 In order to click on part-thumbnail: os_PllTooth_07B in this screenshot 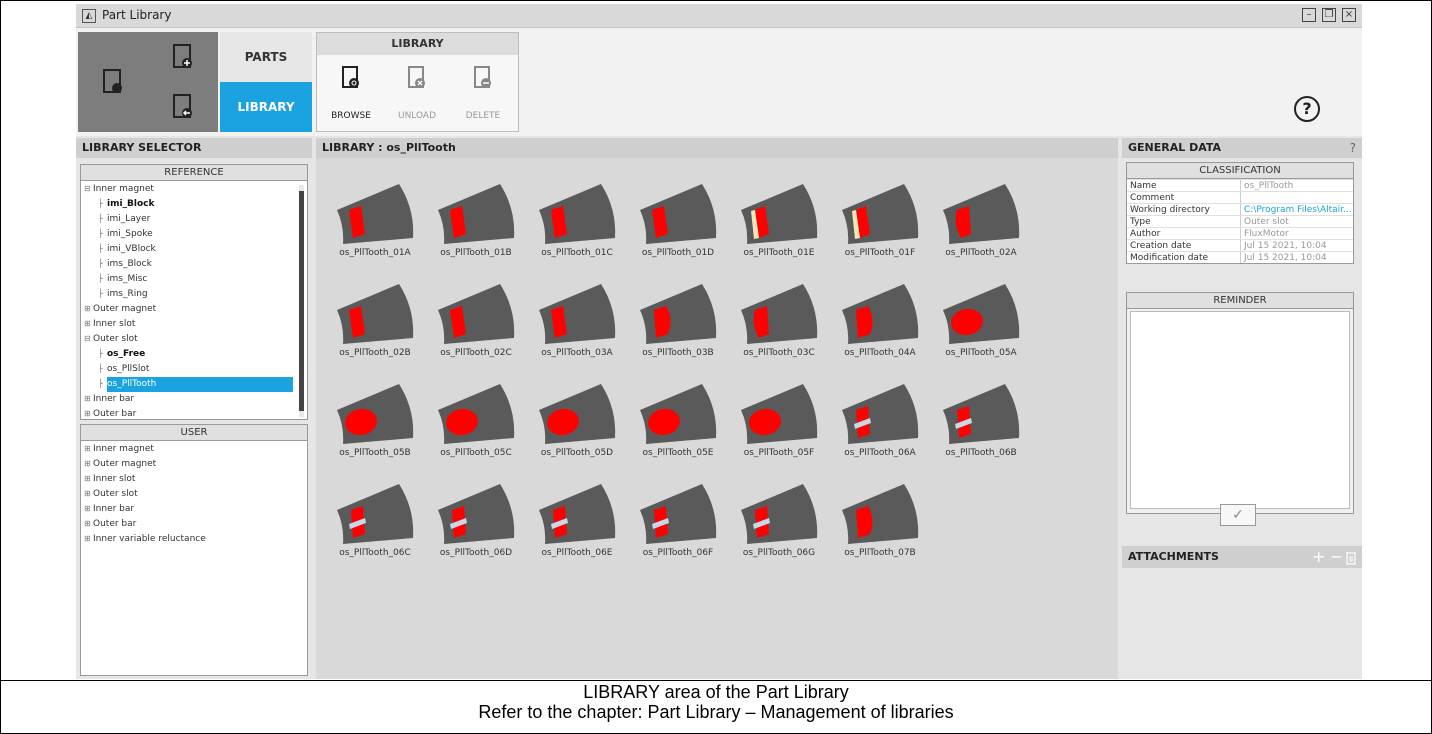, I will do `click(880, 526)`.